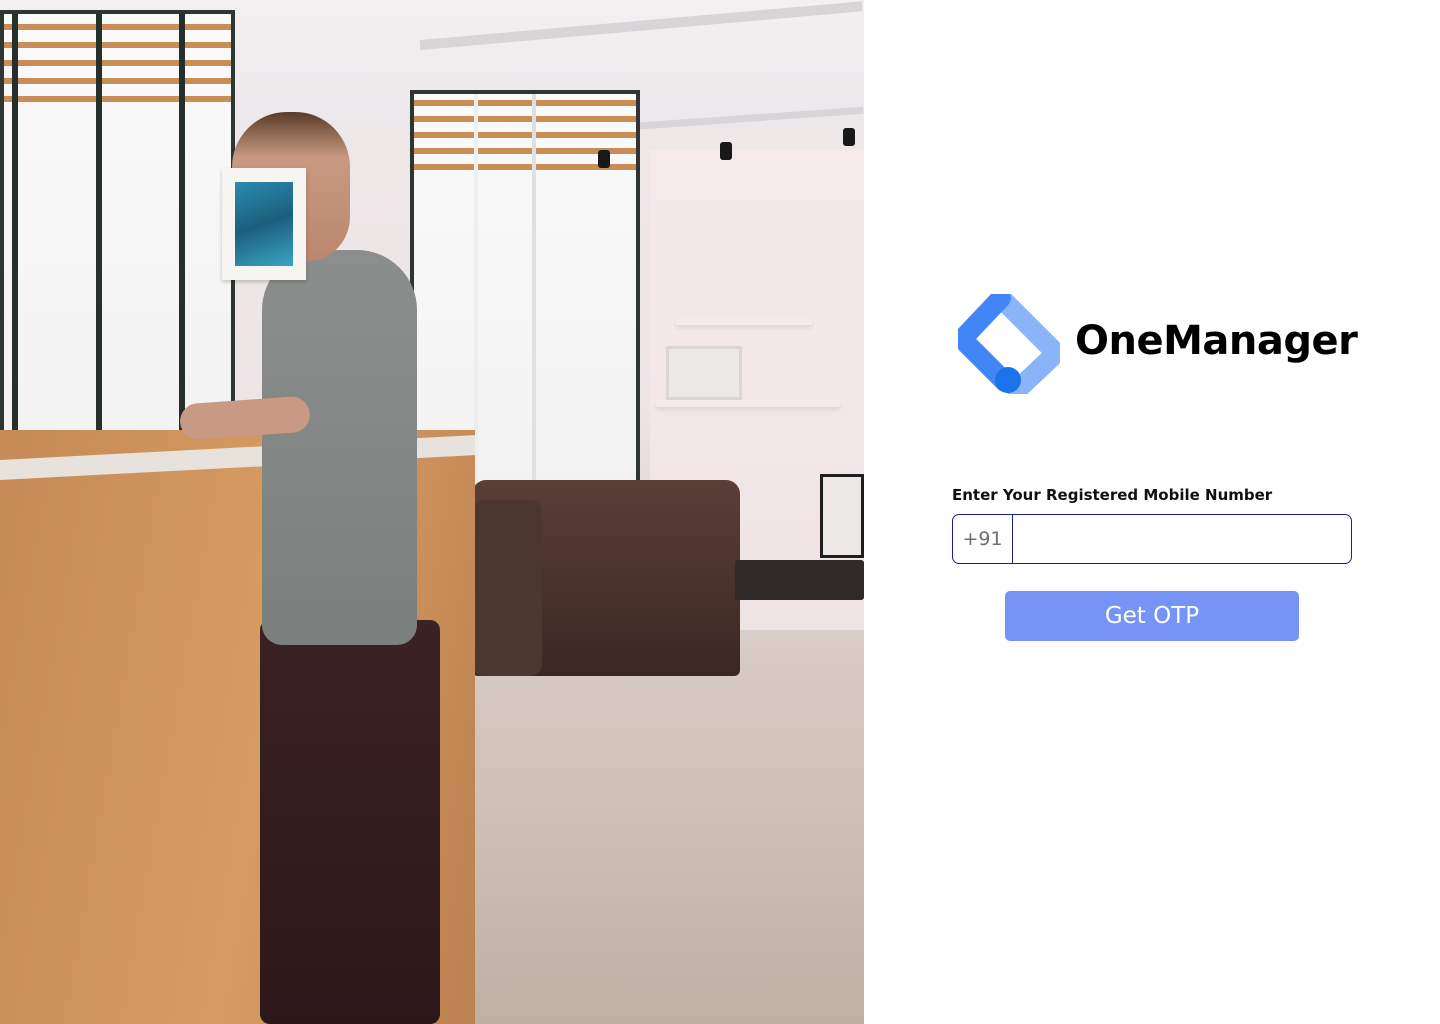 This screenshot has width=1440, height=1024. What do you see at coordinates (1112, 495) in the screenshot?
I see `mobile-number-label: Enter Your Registered Mobile Number` at bounding box center [1112, 495].